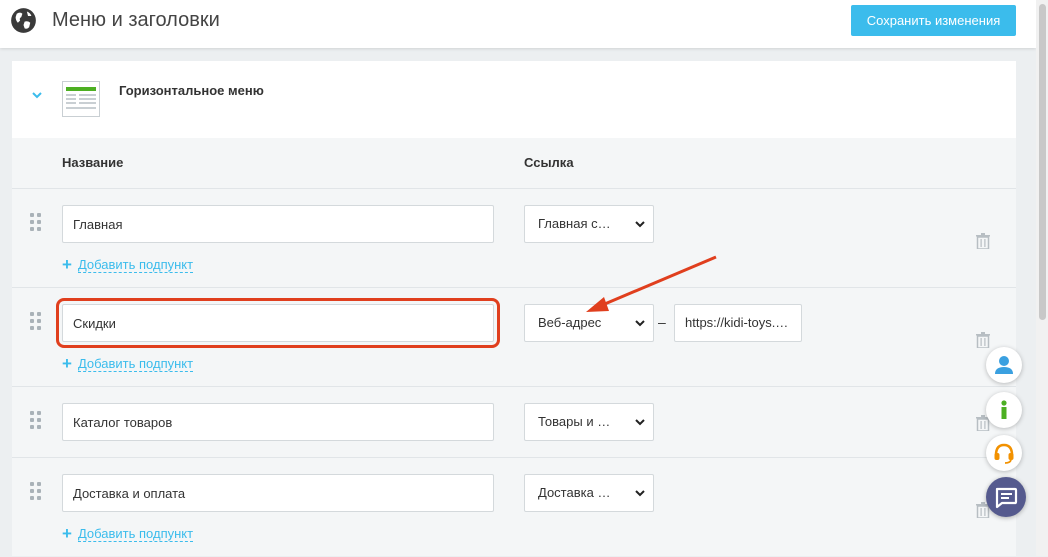 The height and width of the screenshot is (557, 1048). I want to click on link-type-select: Веб-адрес, so click(589, 323).